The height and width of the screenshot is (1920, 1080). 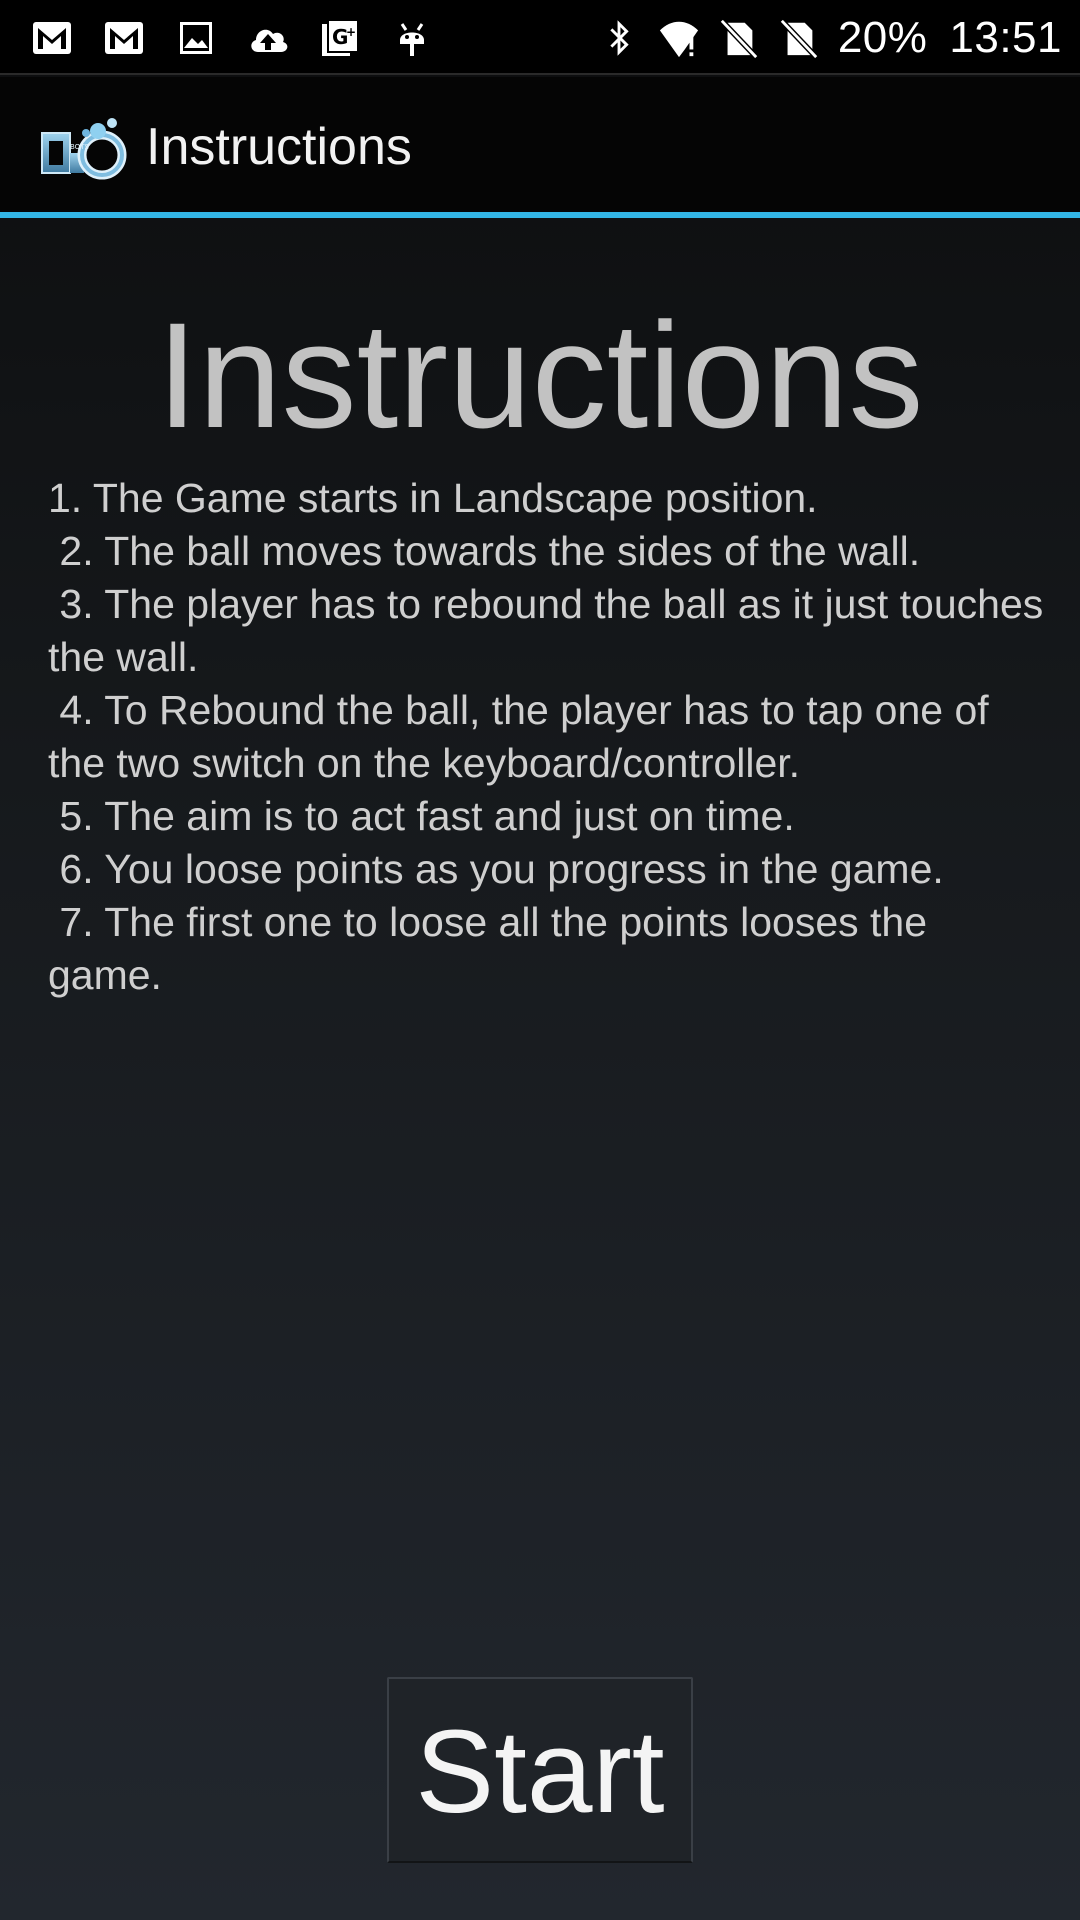 I want to click on cloud-upload-icon, so click(x=268, y=38).